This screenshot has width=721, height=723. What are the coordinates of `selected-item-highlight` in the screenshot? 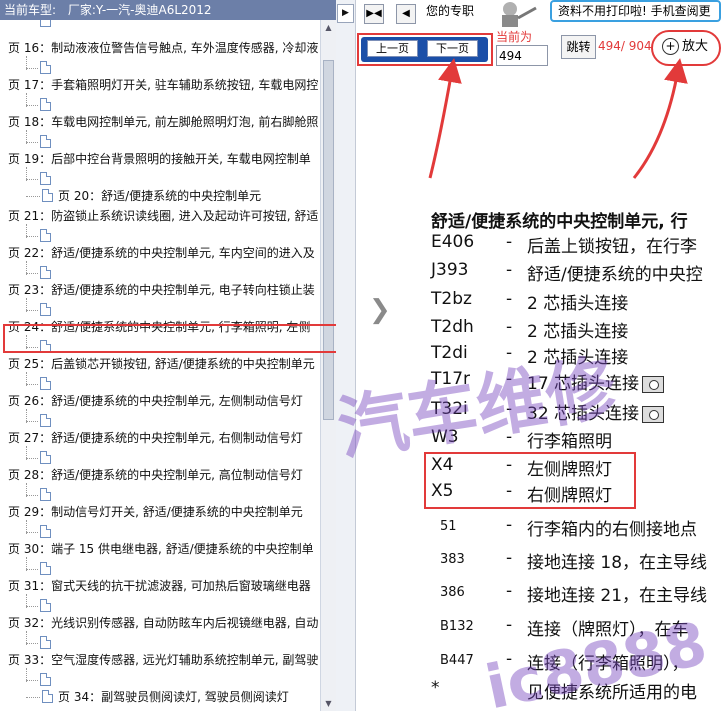 It's located at (174, 338).